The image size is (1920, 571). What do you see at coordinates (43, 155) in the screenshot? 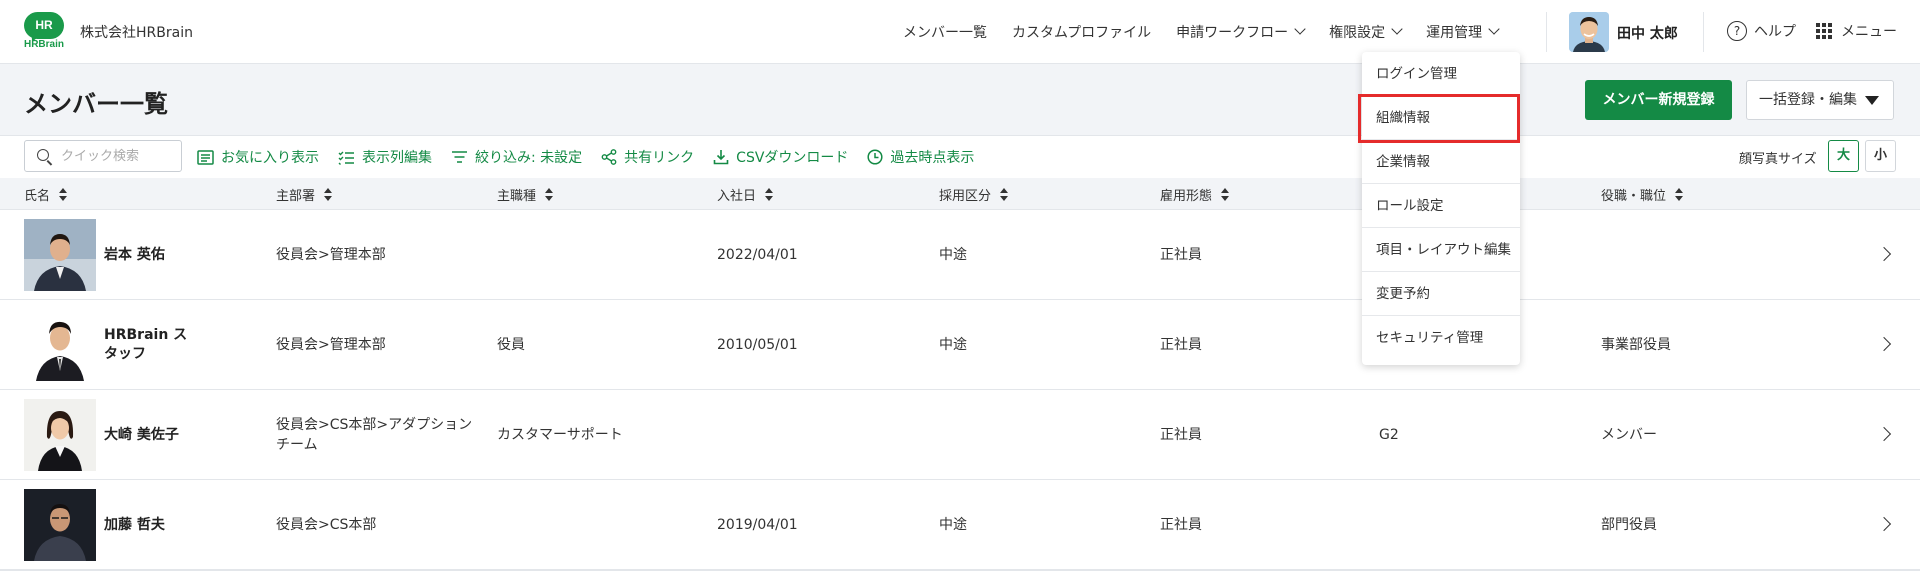
I see `search-icon` at bounding box center [43, 155].